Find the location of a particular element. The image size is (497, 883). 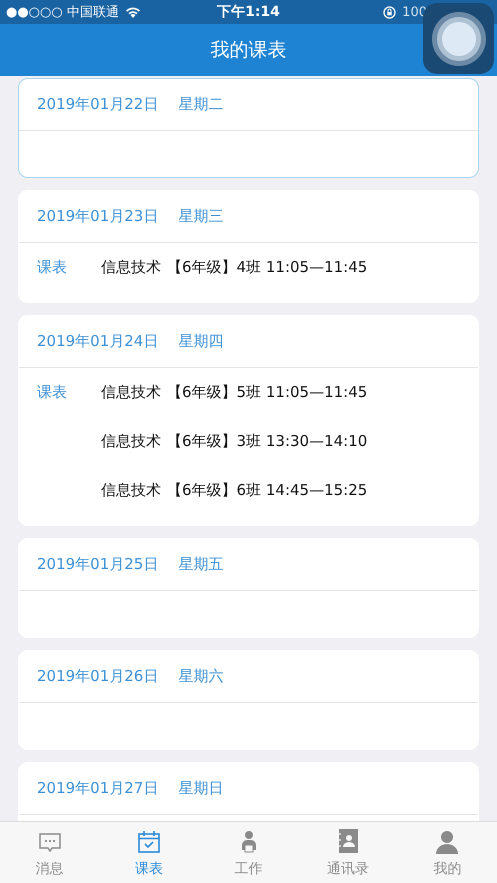

carrier-text: ●●○○○ 中国联通 is located at coordinates (62, 12).